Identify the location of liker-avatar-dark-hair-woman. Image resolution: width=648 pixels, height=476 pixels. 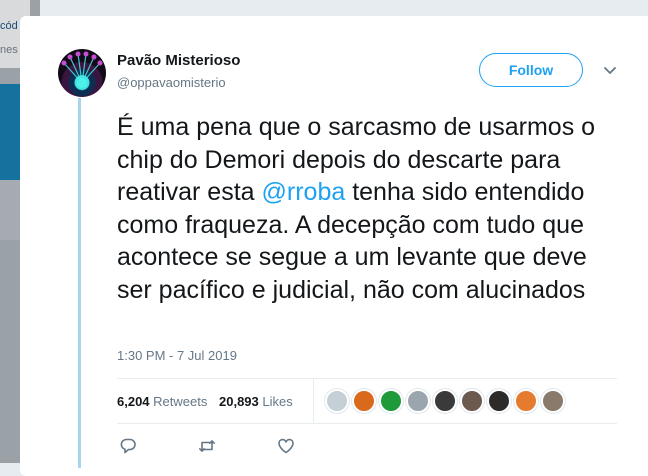
(499, 401).